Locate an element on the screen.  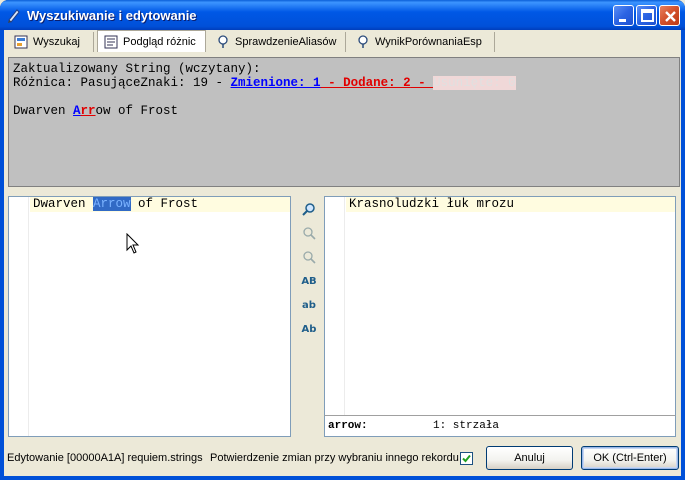
tab-wyszukaj: Wyszukaj is located at coordinates (51, 42).